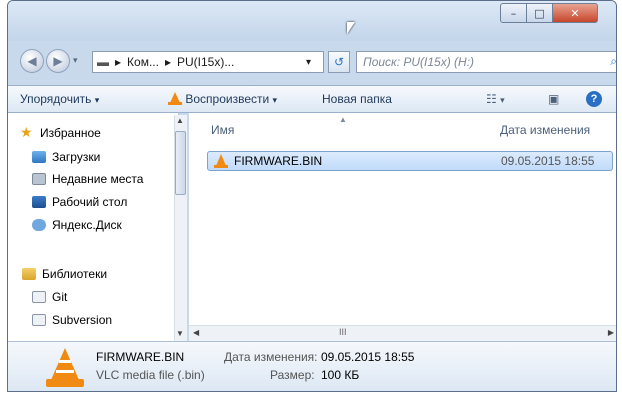 This screenshot has height=402, width=622. What do you see at coordinates (89, 202) in the screenshot?
I see `sidebar-item-desktop: Рабочий стол` at bounding box center [89, 202].